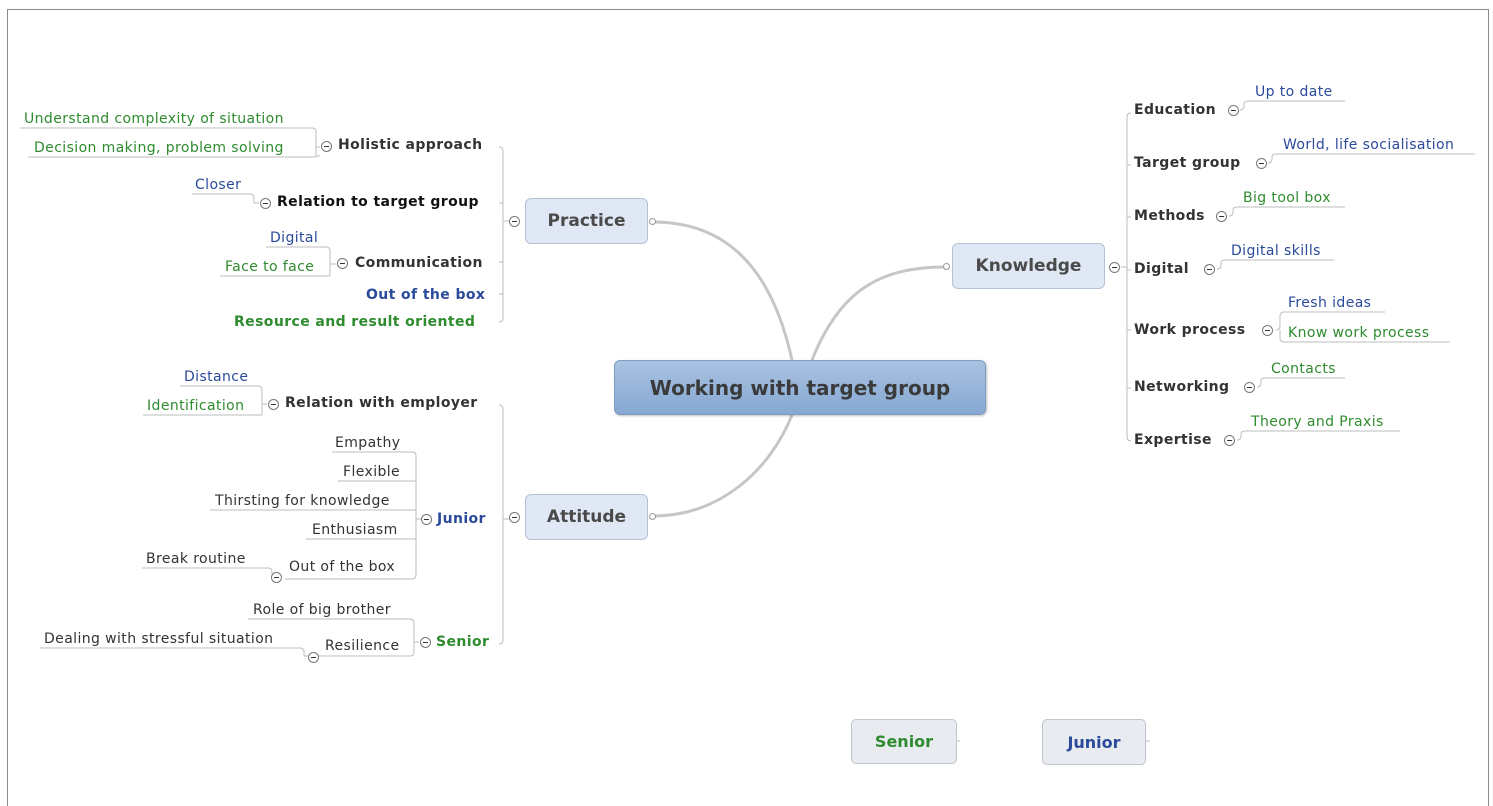 The height and width of the screenshot is (806, 1493). What do you see at coordinates (218, 185) in the screenshot?
I see `topic-closer: Closer` at bounding box center [218, 185].